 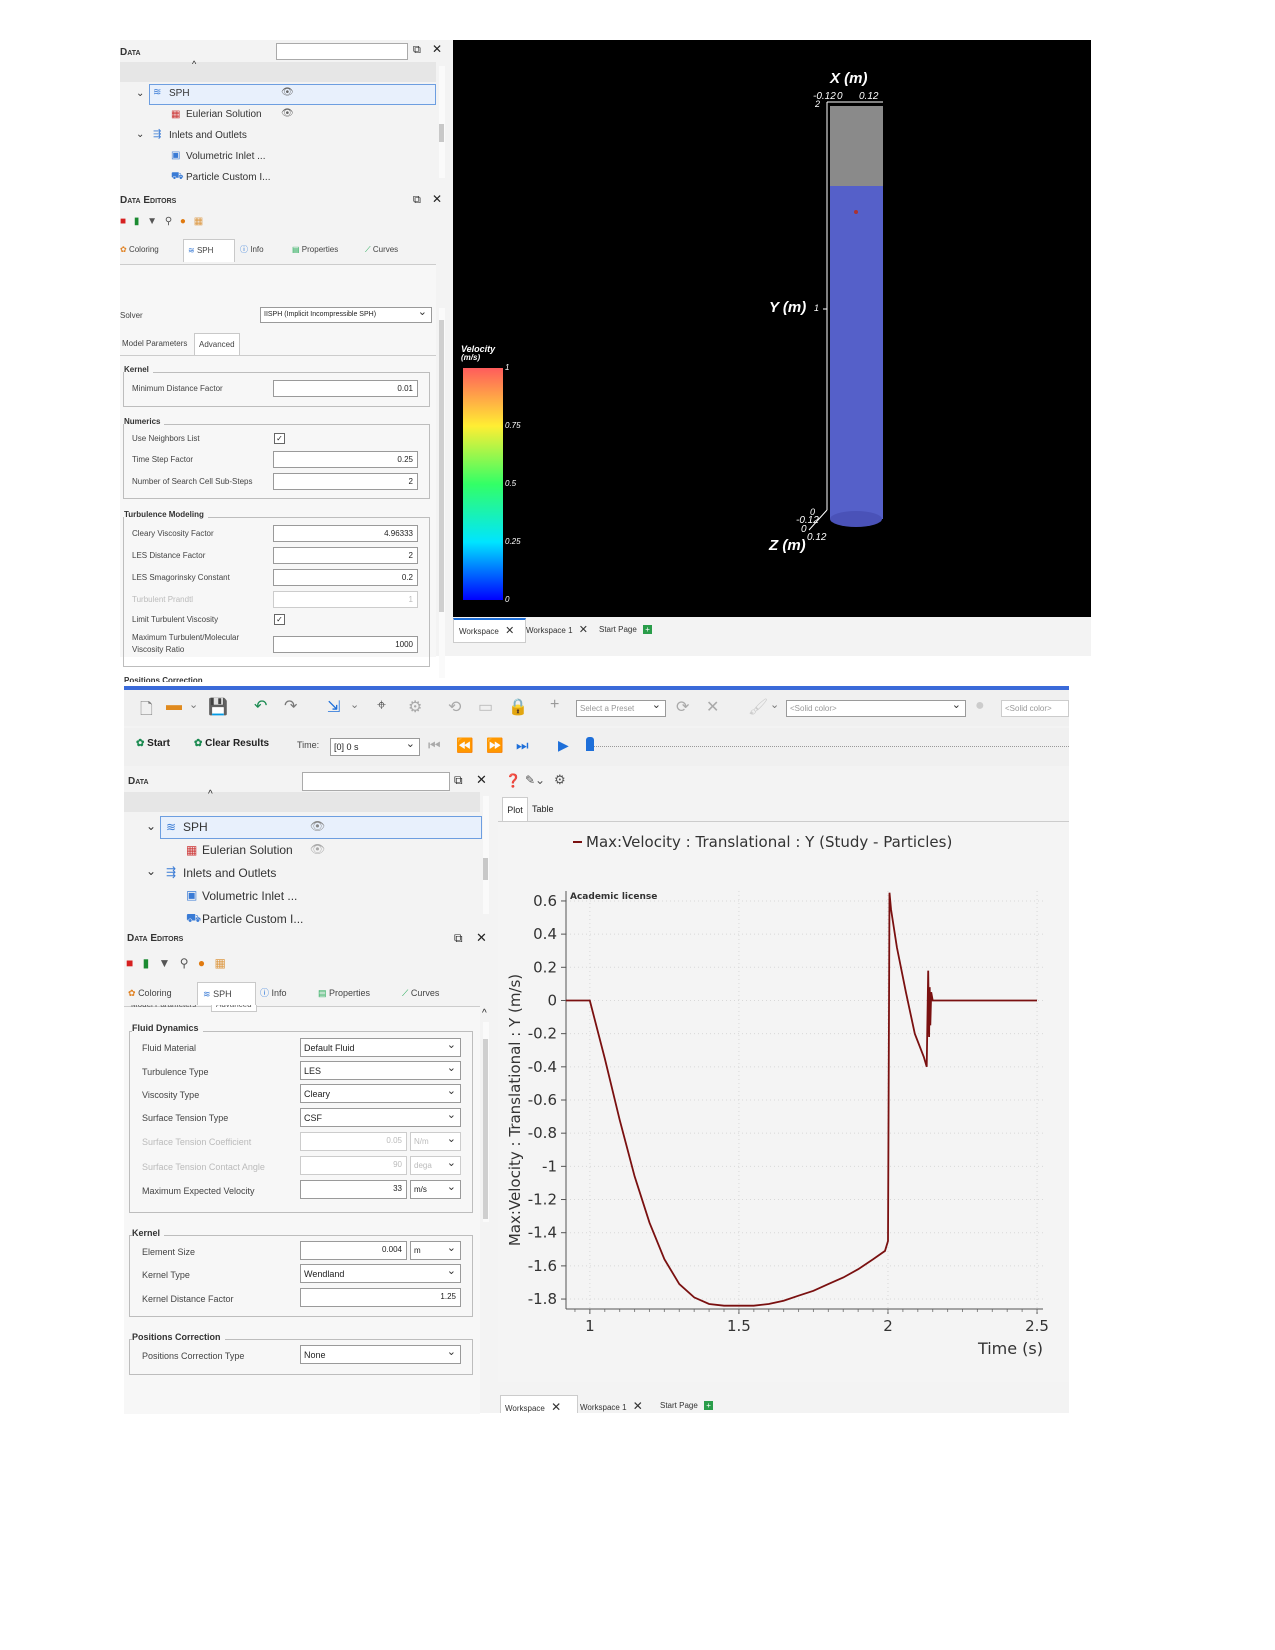 I want to click on tab-workspace-1: Workspace 1 ✕, so click(x=557, y=630).